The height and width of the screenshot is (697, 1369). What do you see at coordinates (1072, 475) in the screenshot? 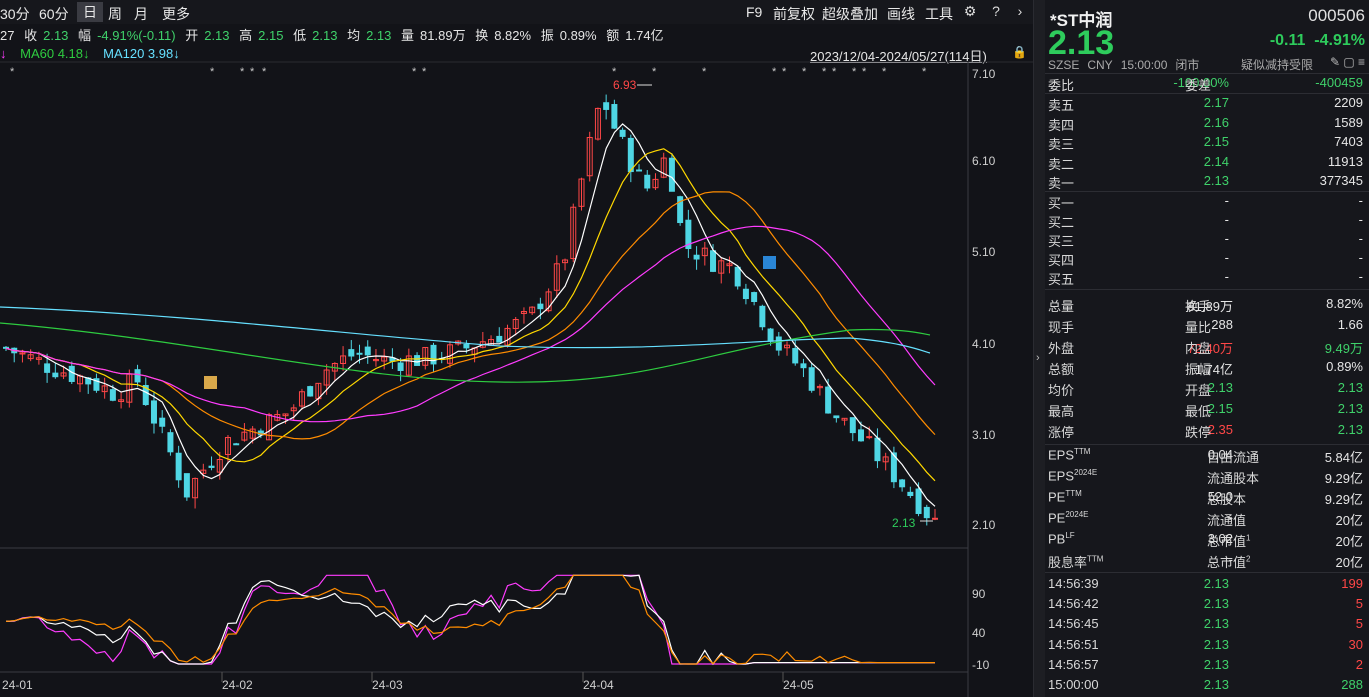
I see `fund-label: EPS2024E` at bounding box center [1072, 475].